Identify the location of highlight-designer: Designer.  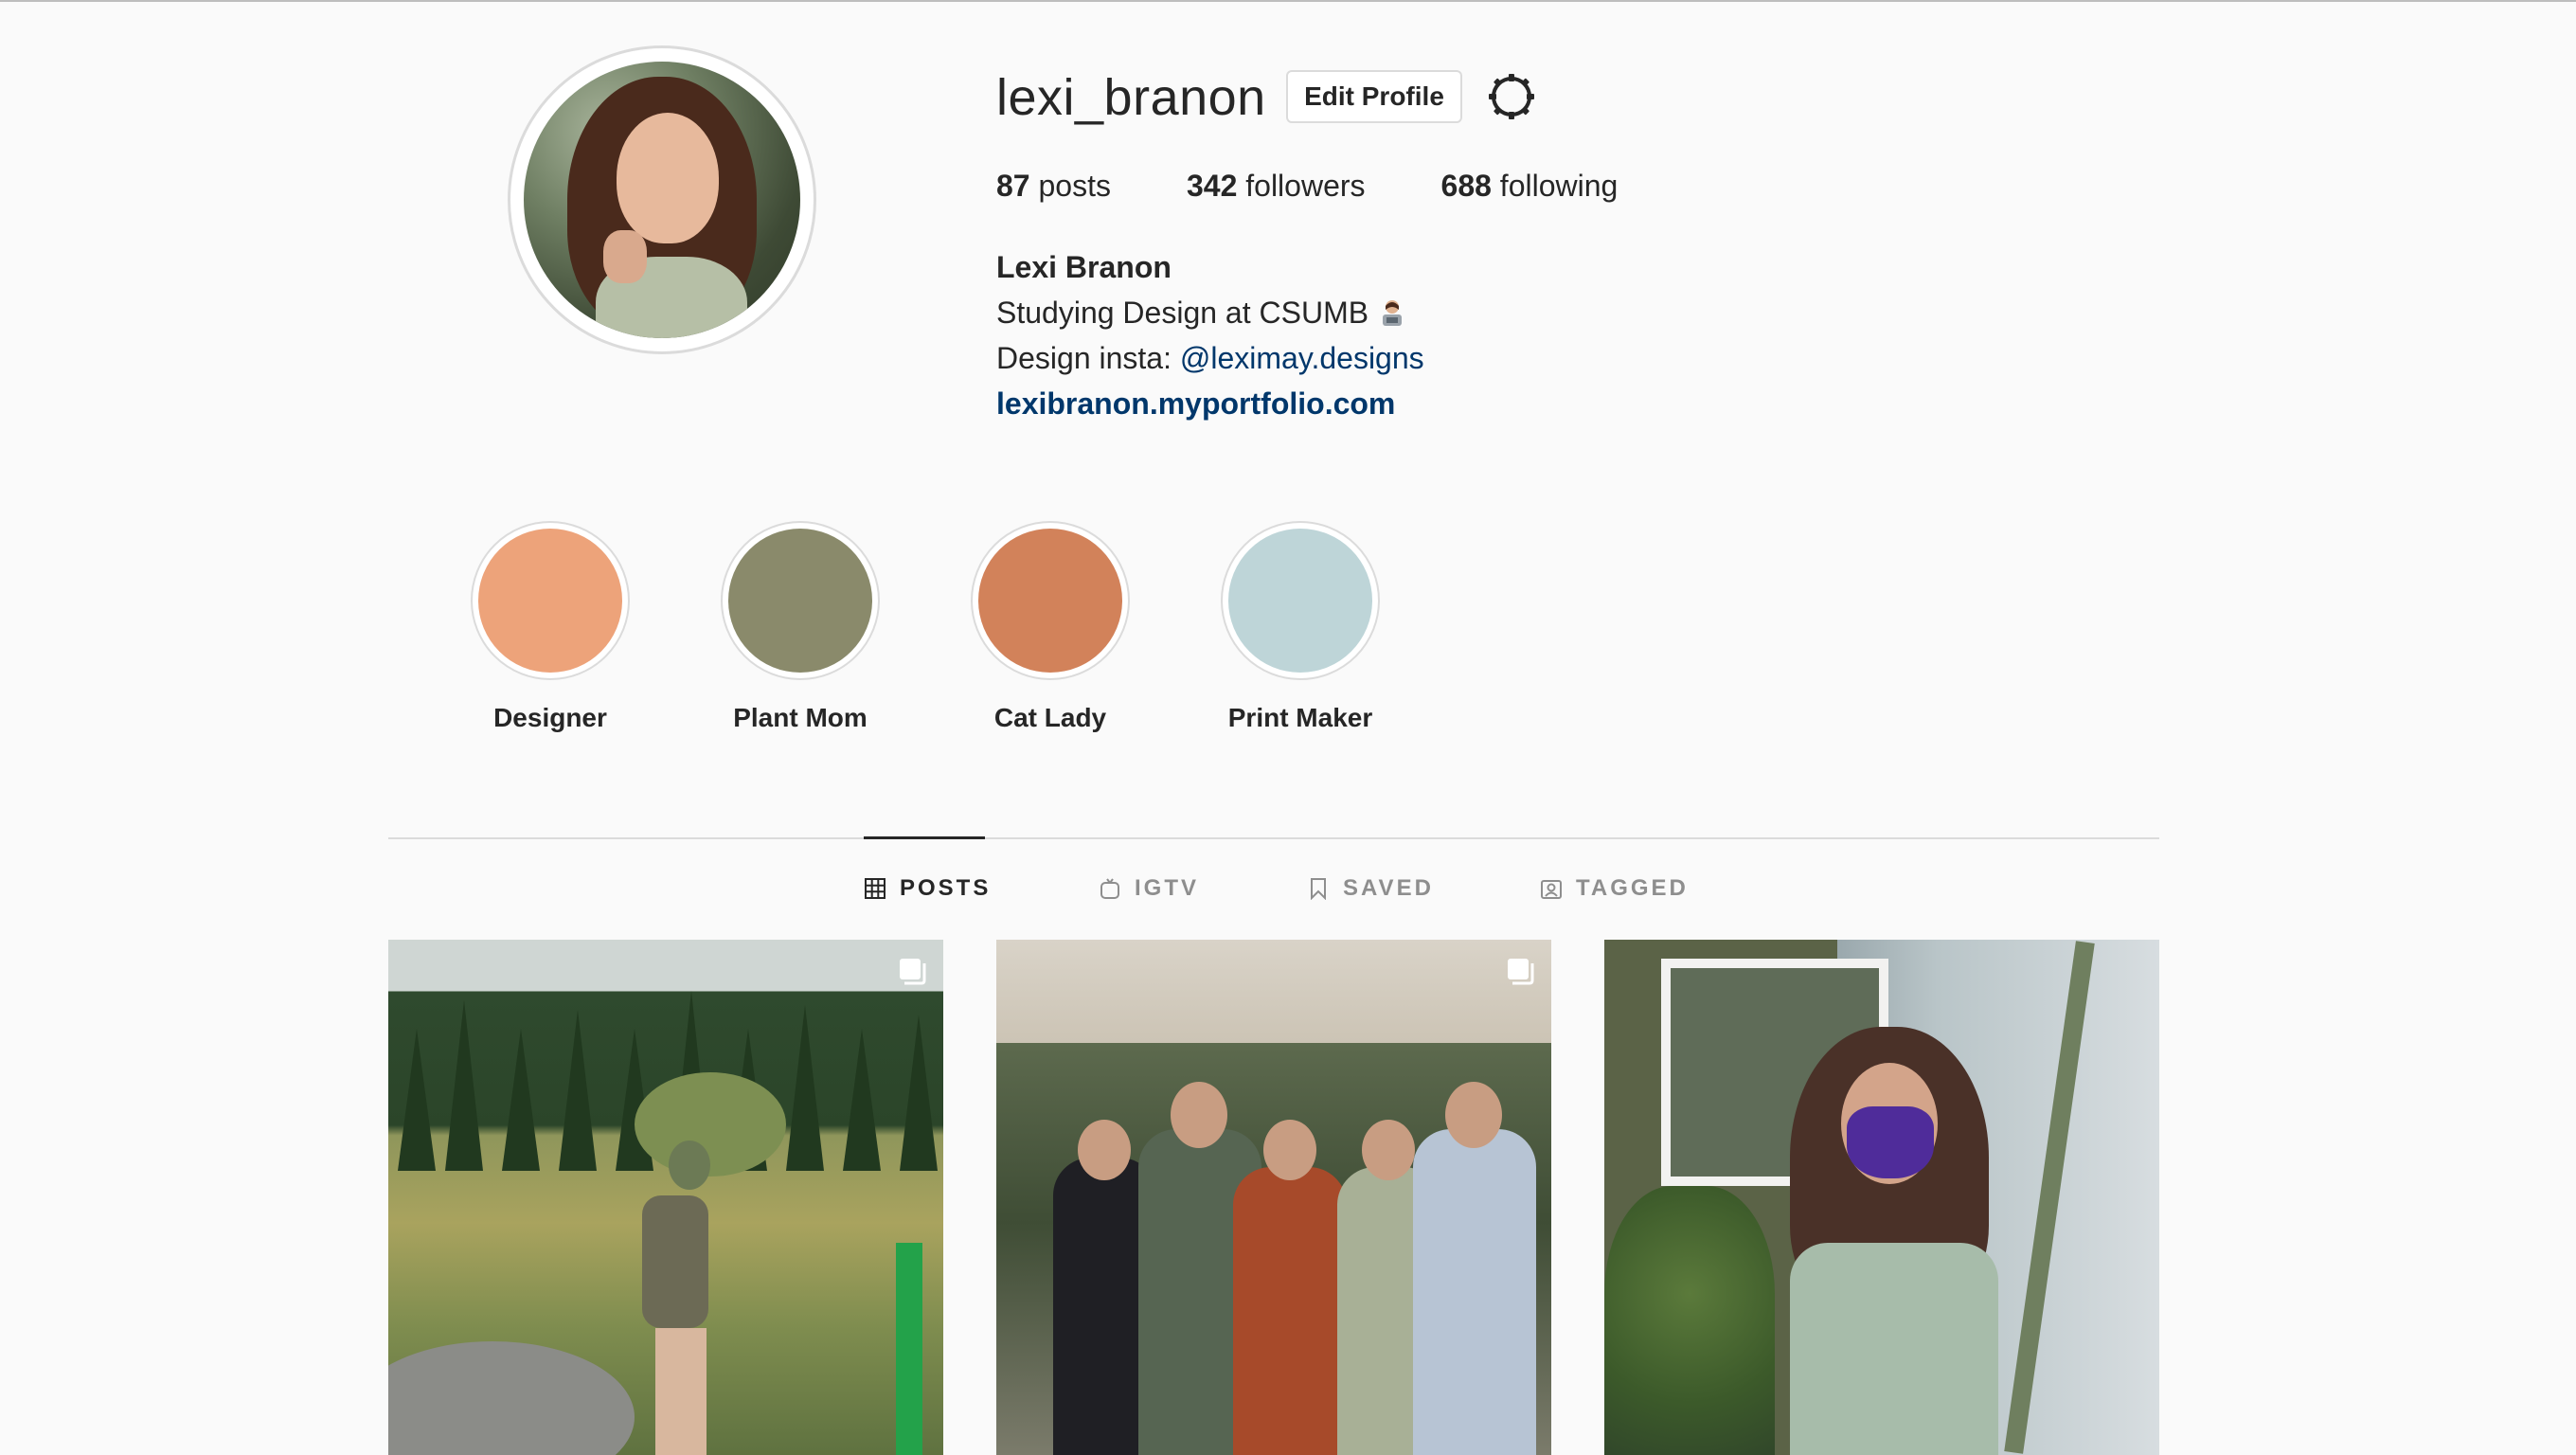
(550, 627).